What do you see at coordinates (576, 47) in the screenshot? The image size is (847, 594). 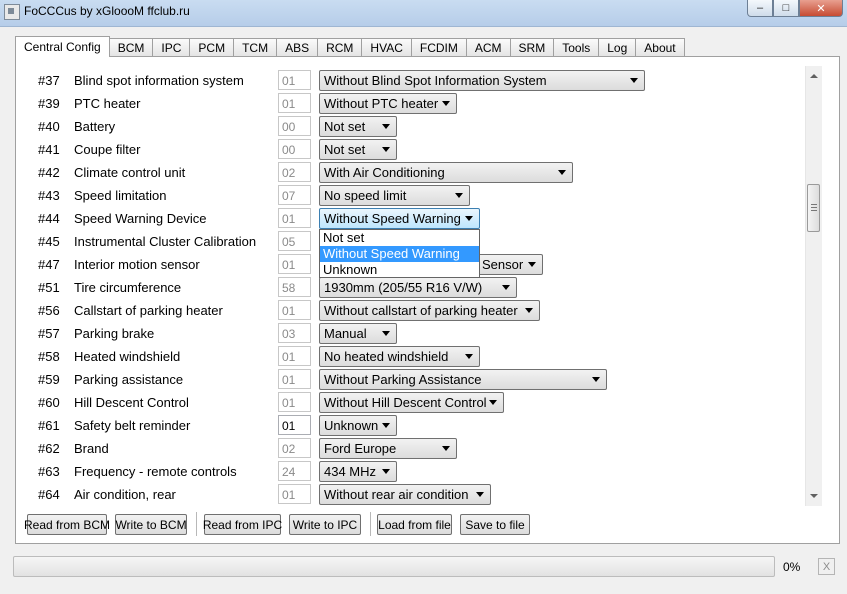 I see `tab-tools: Tools` at bounding box center [576, 47].